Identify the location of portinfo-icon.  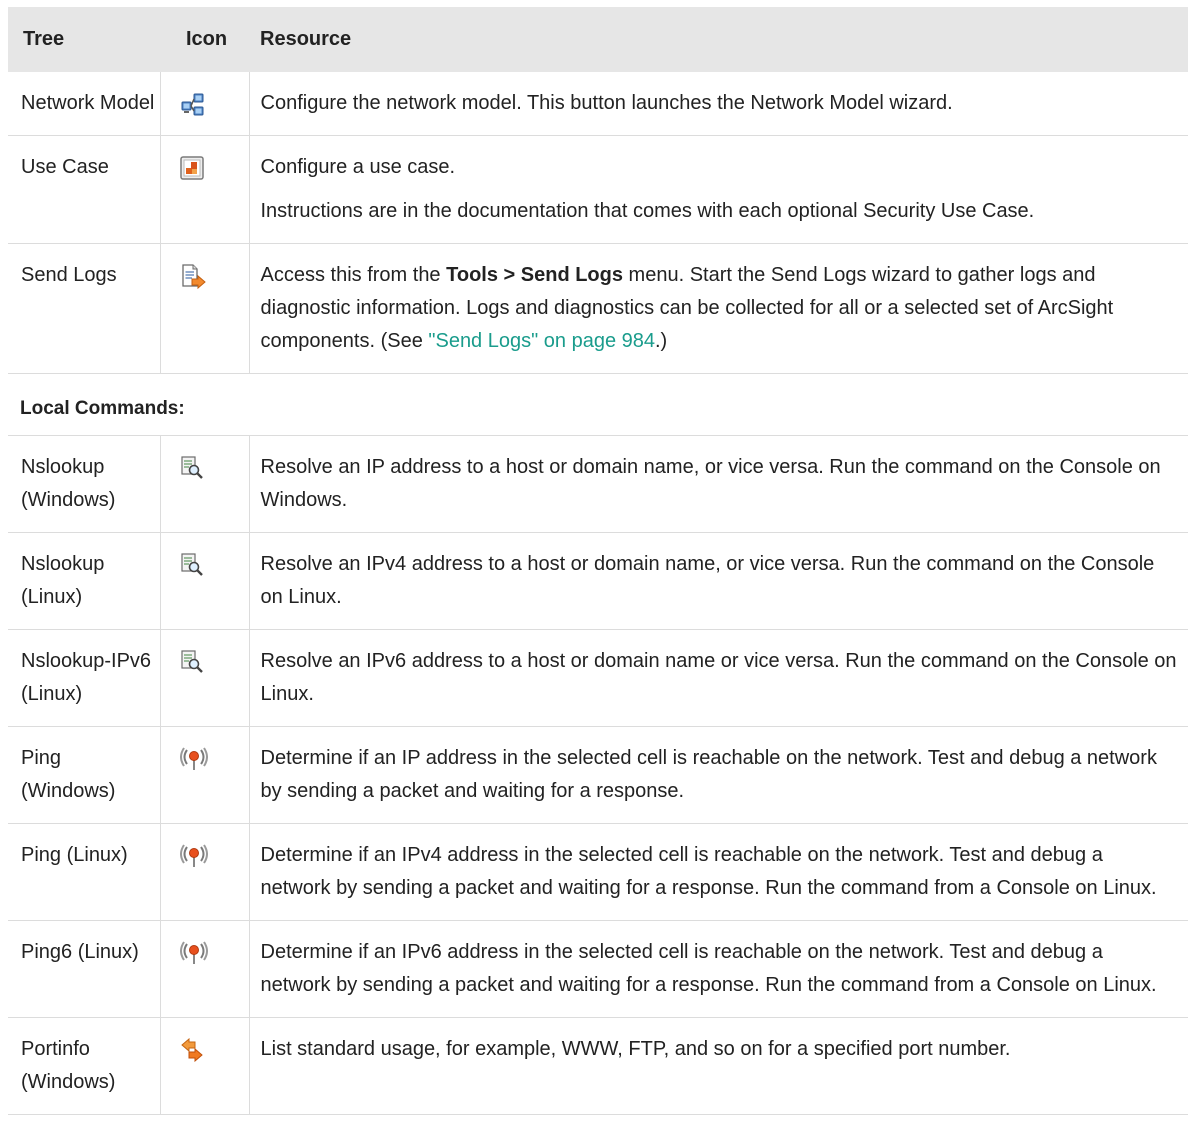
(191, 1050).